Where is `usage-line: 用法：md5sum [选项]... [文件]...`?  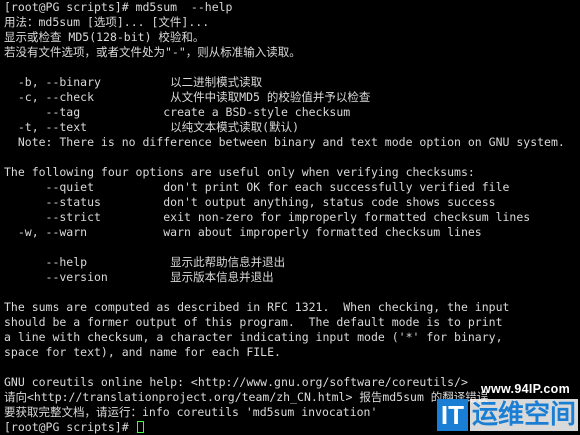
usage-line: 用法：md5sum [选项]... [文件]... is located at coordinates (107, 22).